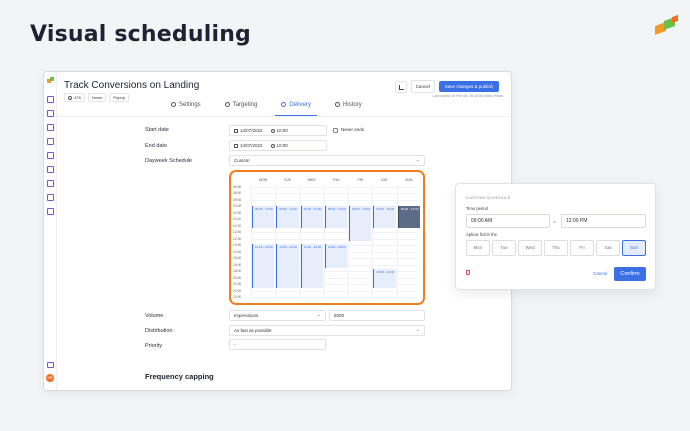  What do you see at coordinates (634, 248) in the screenshot?
I see `day-button-sun: Sun` at bounding box center [634, 248].